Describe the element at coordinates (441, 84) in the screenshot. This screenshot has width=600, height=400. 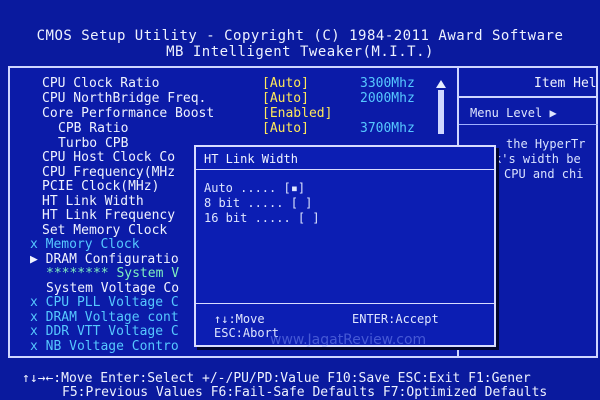
I see `scroll-up-arrow-icon` at that location.